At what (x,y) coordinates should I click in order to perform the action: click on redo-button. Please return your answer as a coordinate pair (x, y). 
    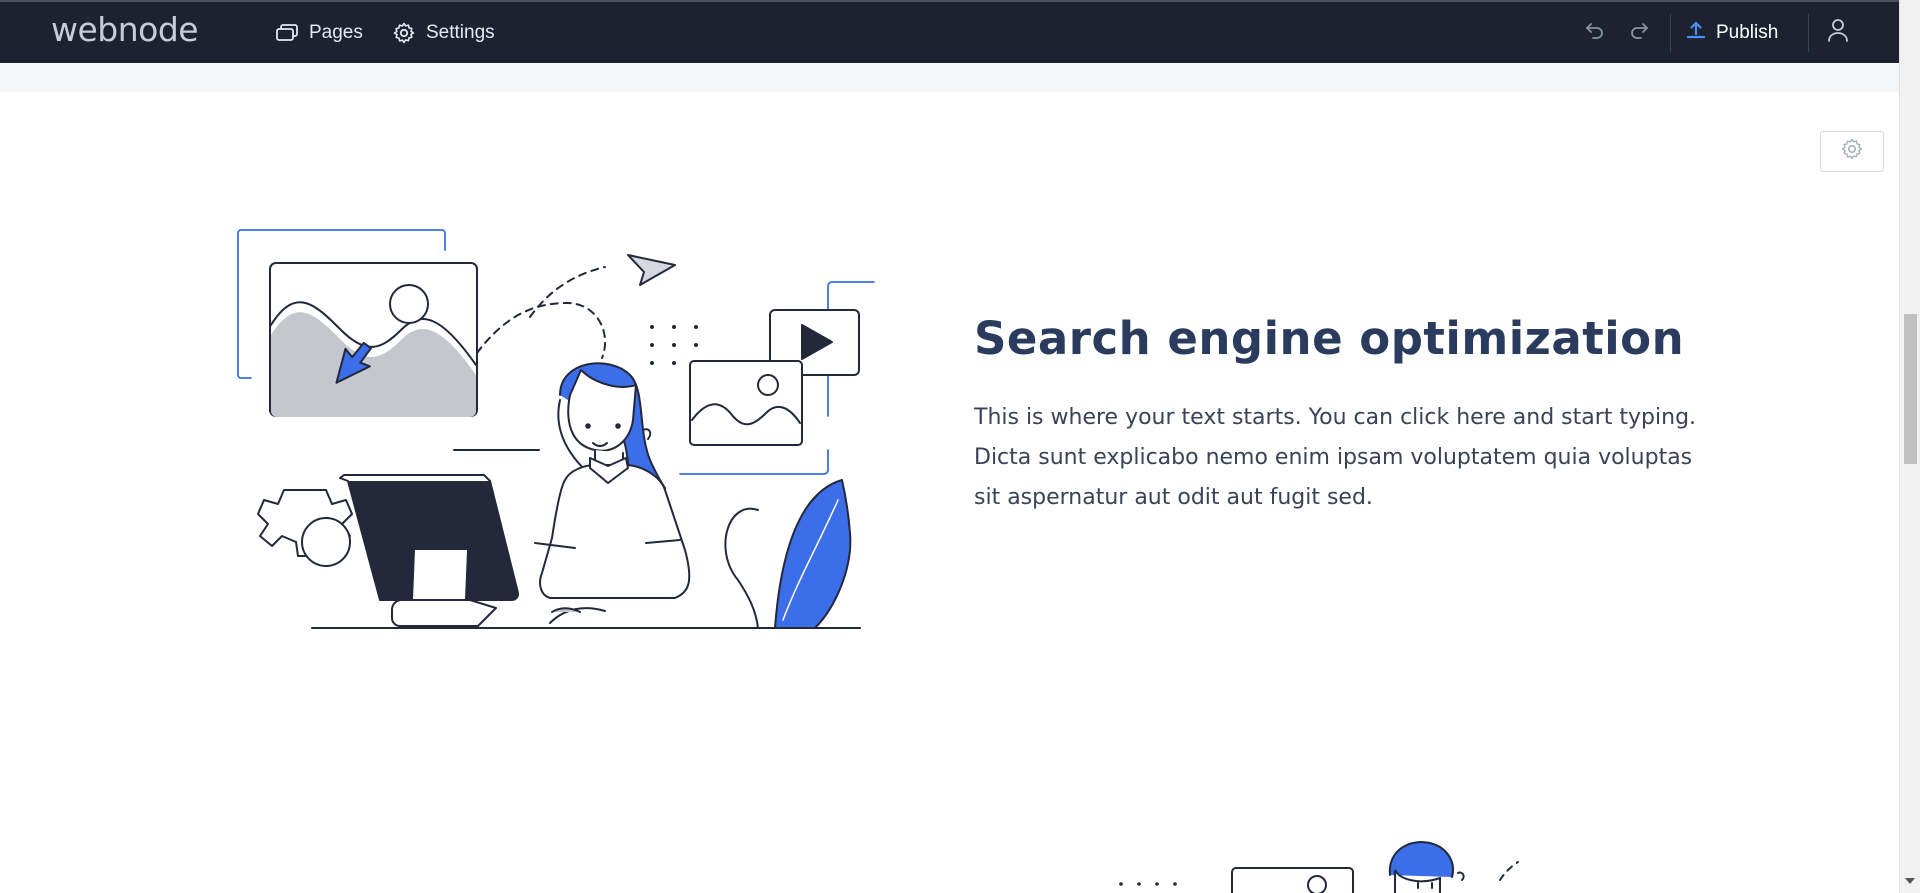
    Looking at the image, I should click on (1639, 32).